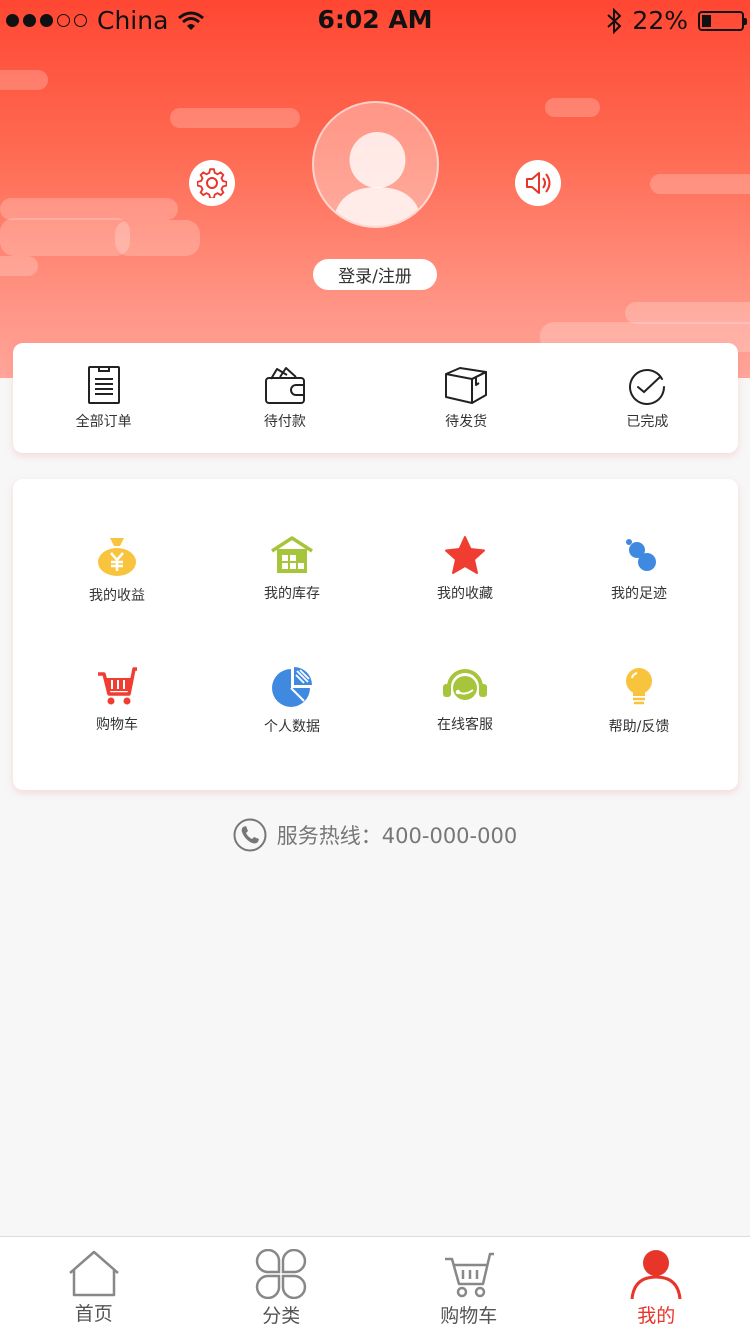 The image size is (750, 1334). Describe the element at coordinates (292, 727) in the screenshot. I see `service-label: 个人数据` at that location.